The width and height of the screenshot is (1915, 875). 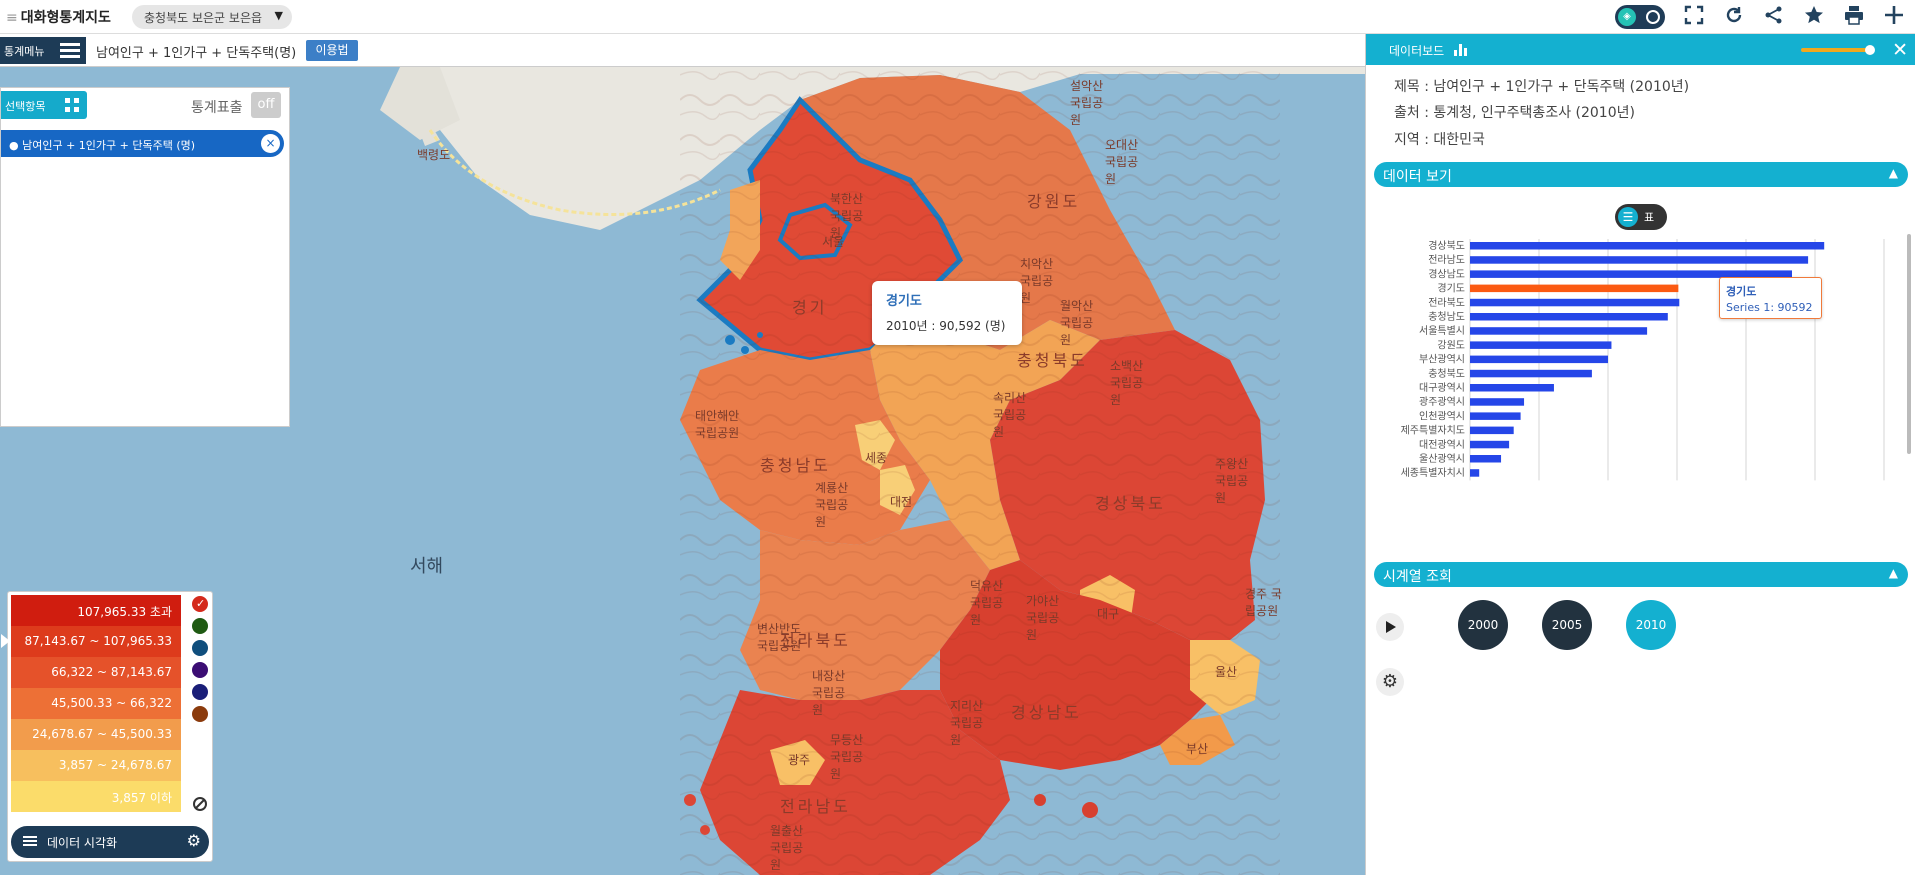 I want to click on label-seoraksan: 설악산 국립공원, so click(x=1087, y=103).